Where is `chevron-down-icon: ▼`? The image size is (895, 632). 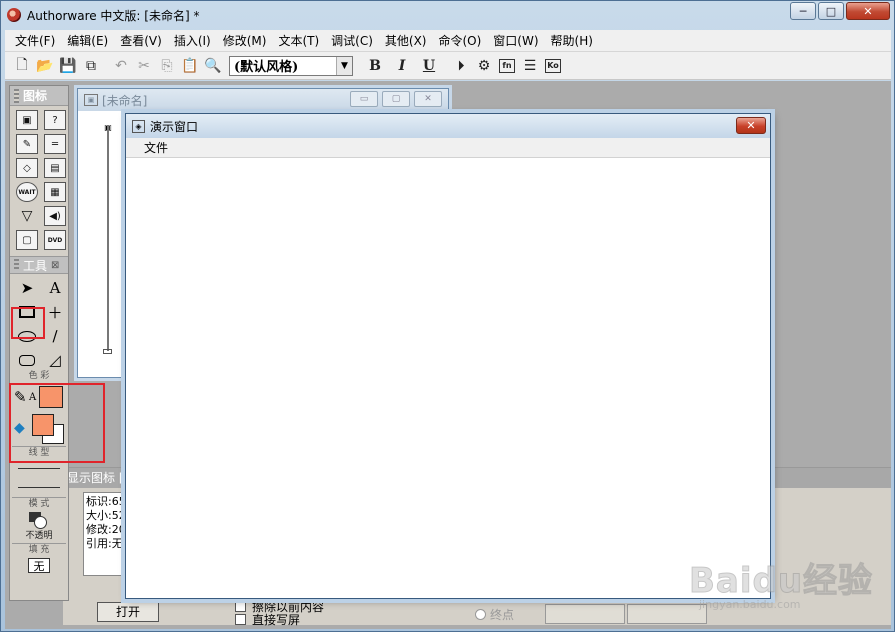 chevron-down-icon: ▼ is located at coordinates (344, 65).